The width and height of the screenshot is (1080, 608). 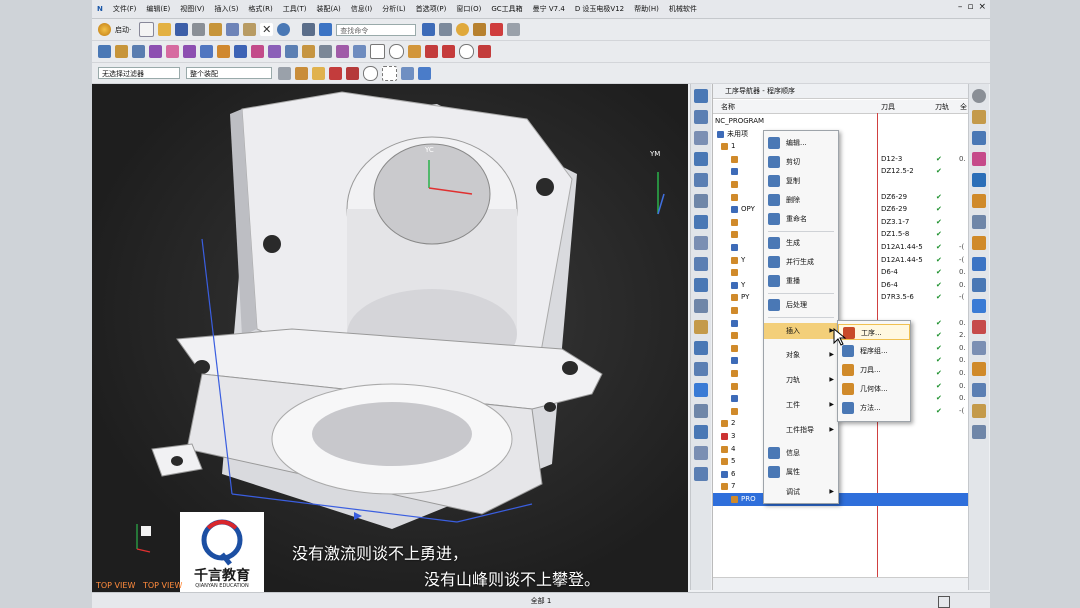 What do you see at coordinates (801, 281) in the screenshot?
I see `ctx-replay: 重播` at bounding box center [801, 281].